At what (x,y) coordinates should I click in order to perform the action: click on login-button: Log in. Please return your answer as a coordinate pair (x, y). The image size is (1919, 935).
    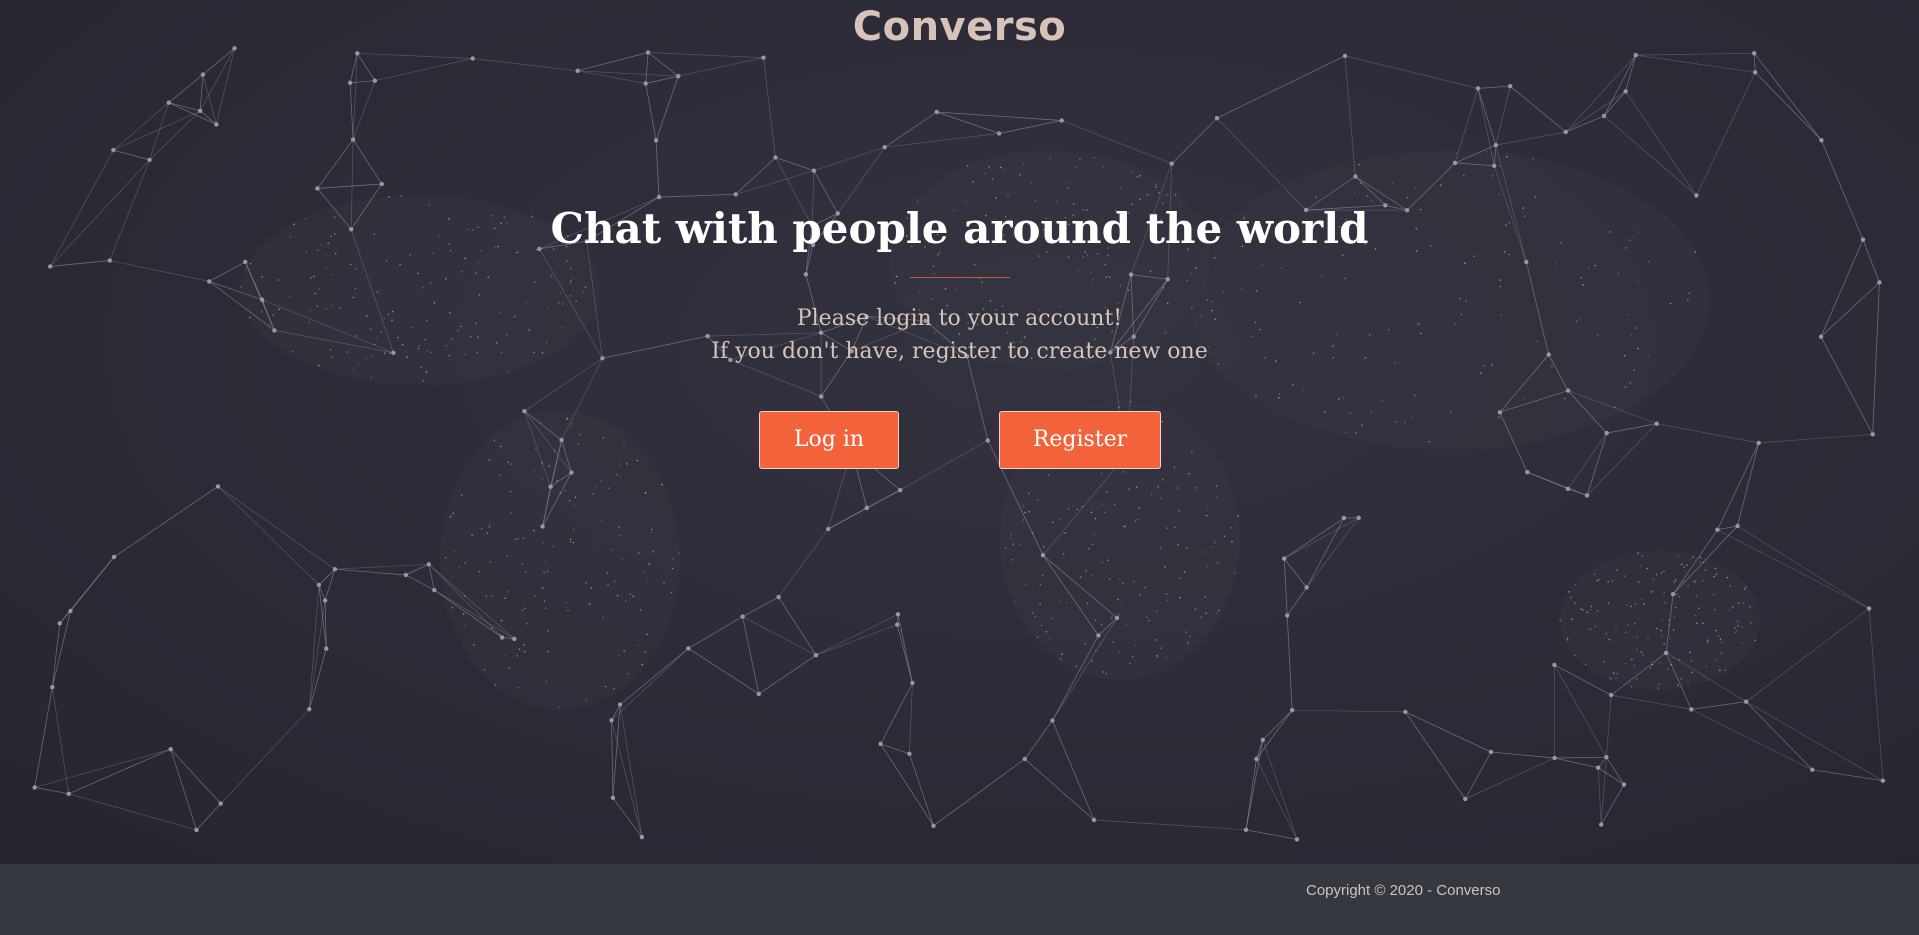
    Looking at the image, I should click on (829, 440).